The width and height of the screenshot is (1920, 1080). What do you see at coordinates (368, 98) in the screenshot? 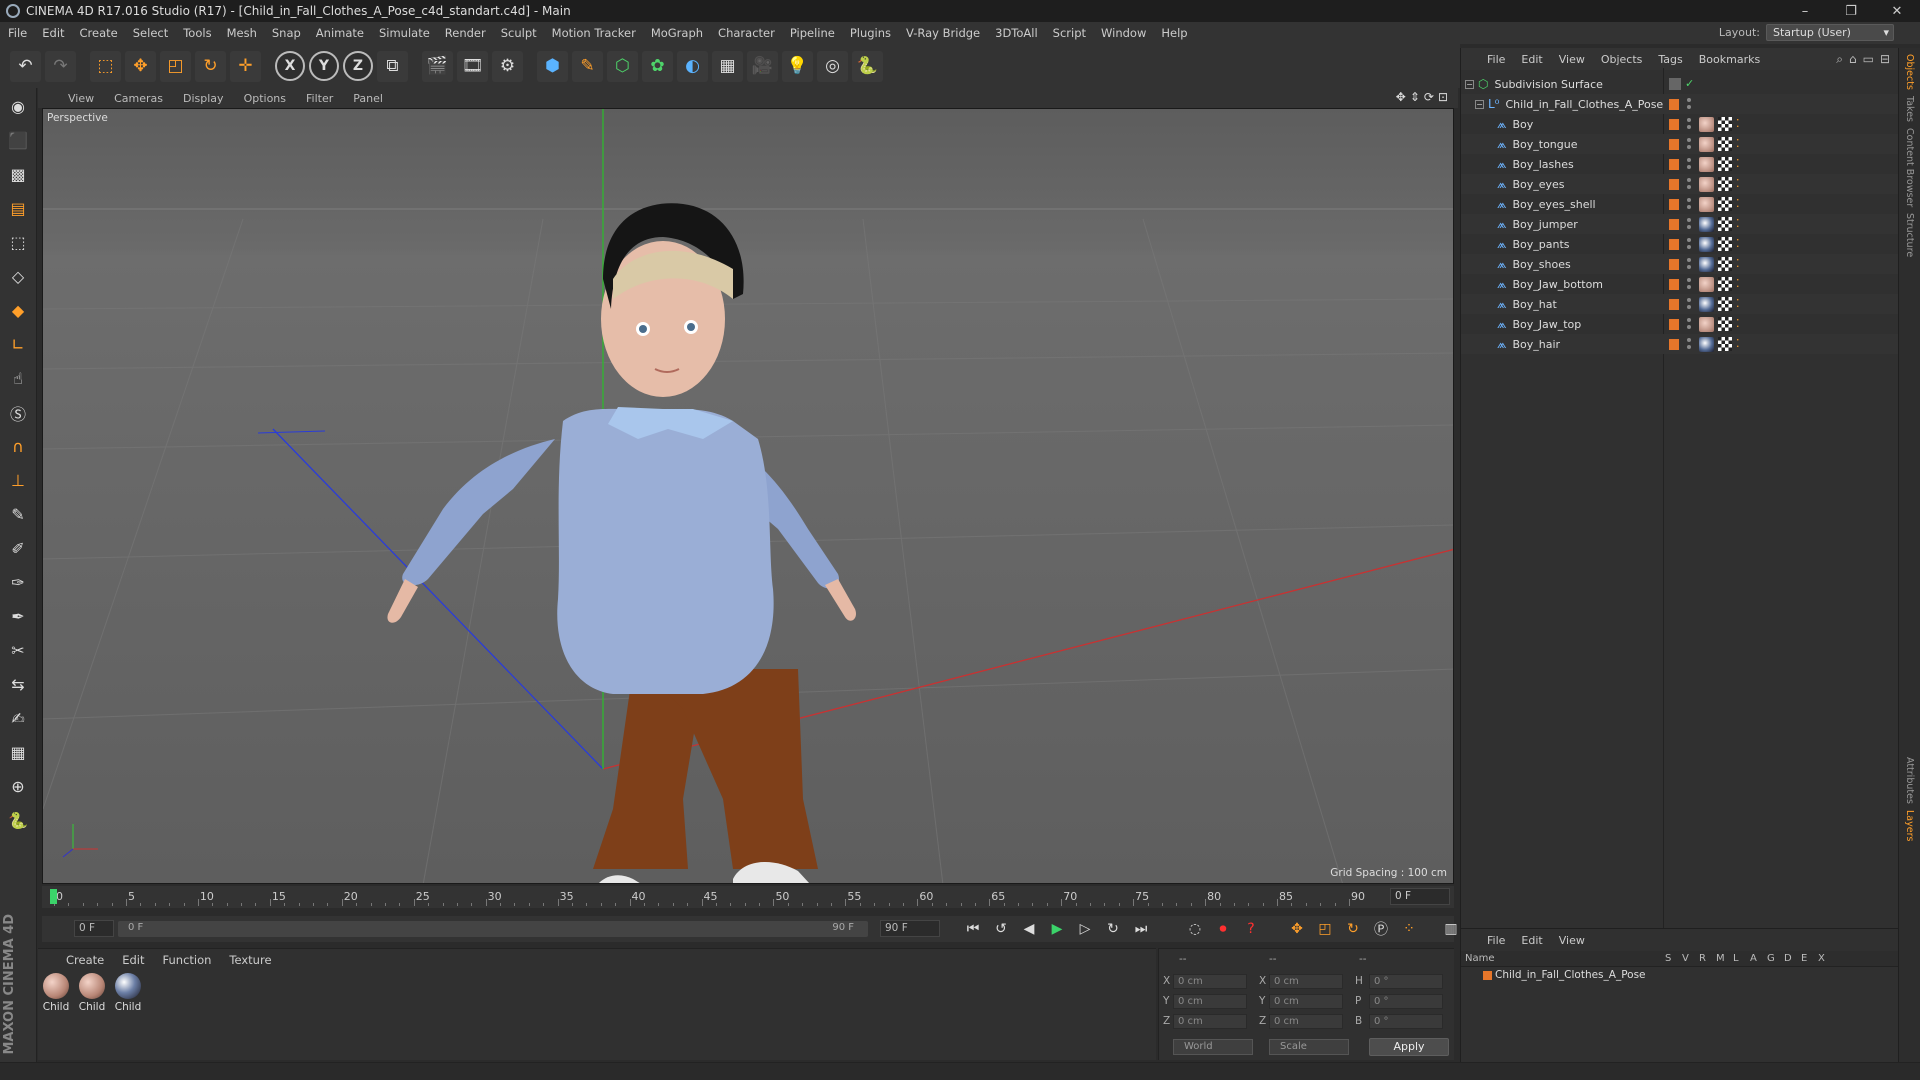
I see `viewport-menu-panel: Panel` at bounding box center [368, 98].